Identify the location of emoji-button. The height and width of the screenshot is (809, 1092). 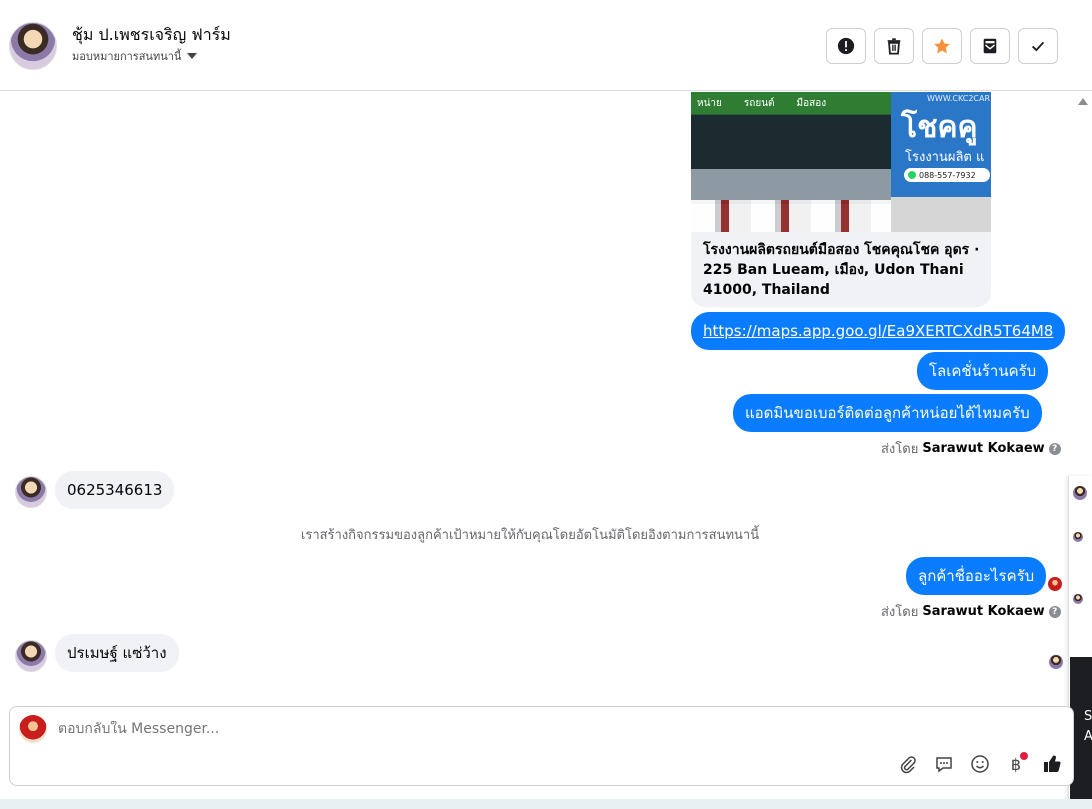
(980, 764).